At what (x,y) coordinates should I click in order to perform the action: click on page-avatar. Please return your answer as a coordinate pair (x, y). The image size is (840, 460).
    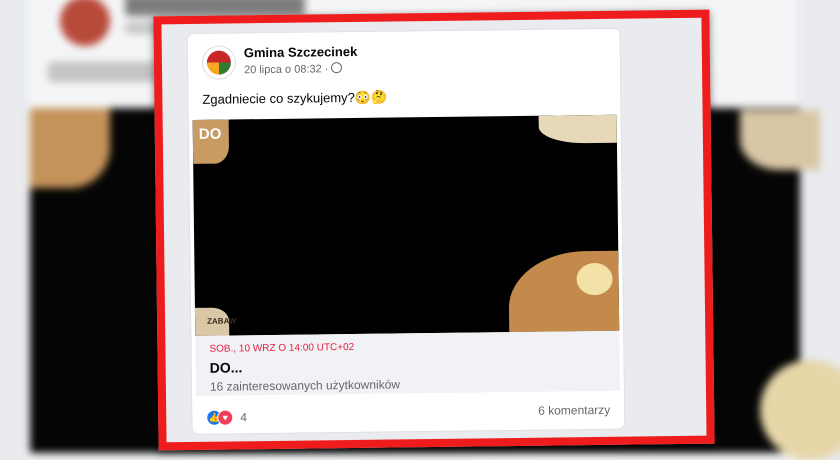
    Looking at the image, I should click on (219, 62).